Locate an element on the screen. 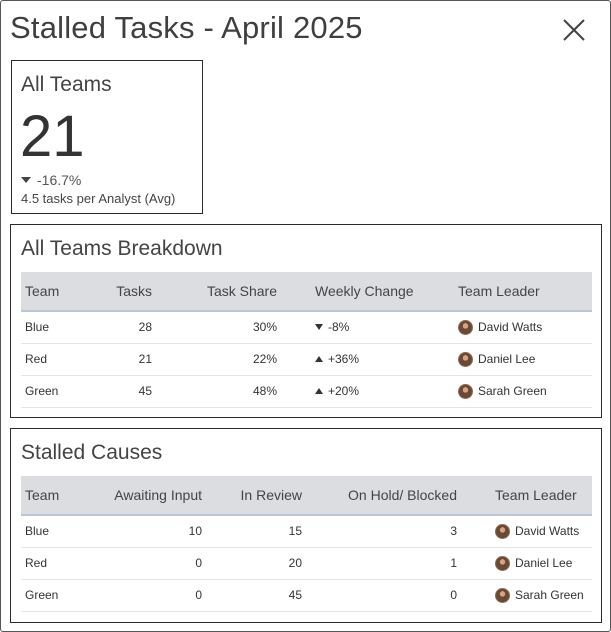 Image resolution: width=611 pixels, height=632 pixels. kpi-value: 21 is located at coordinates (52, 136).